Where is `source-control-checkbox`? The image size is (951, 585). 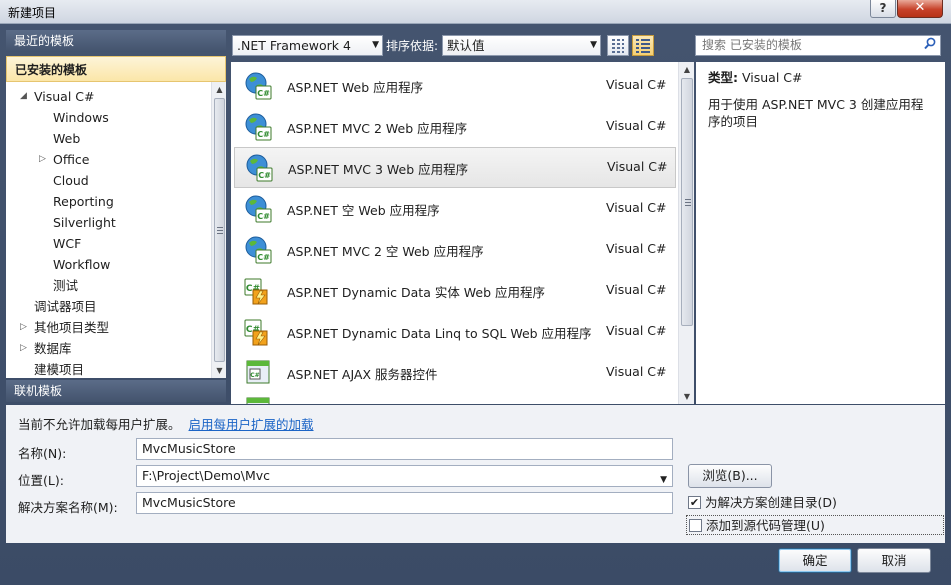 source-control-checkbox is located at coordinates (695, 525).